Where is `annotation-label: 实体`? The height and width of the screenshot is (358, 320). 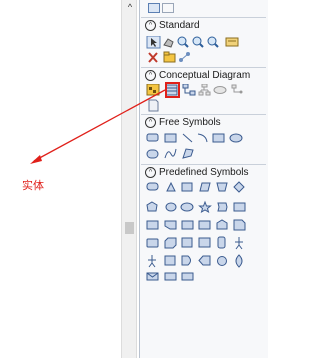
annotation-label: 实体 is located at coordinates (33, 186).